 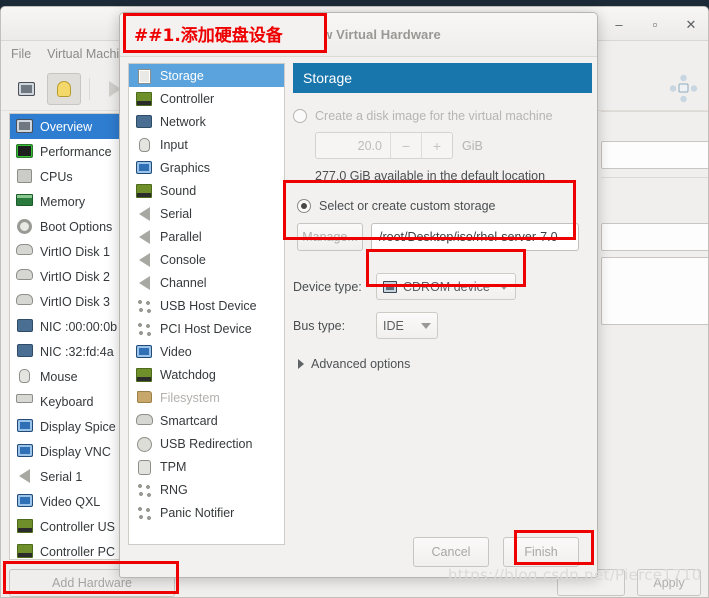 I want to click on hw-type-usb-host-device: USB Host Device, so click(x=206, y=305).